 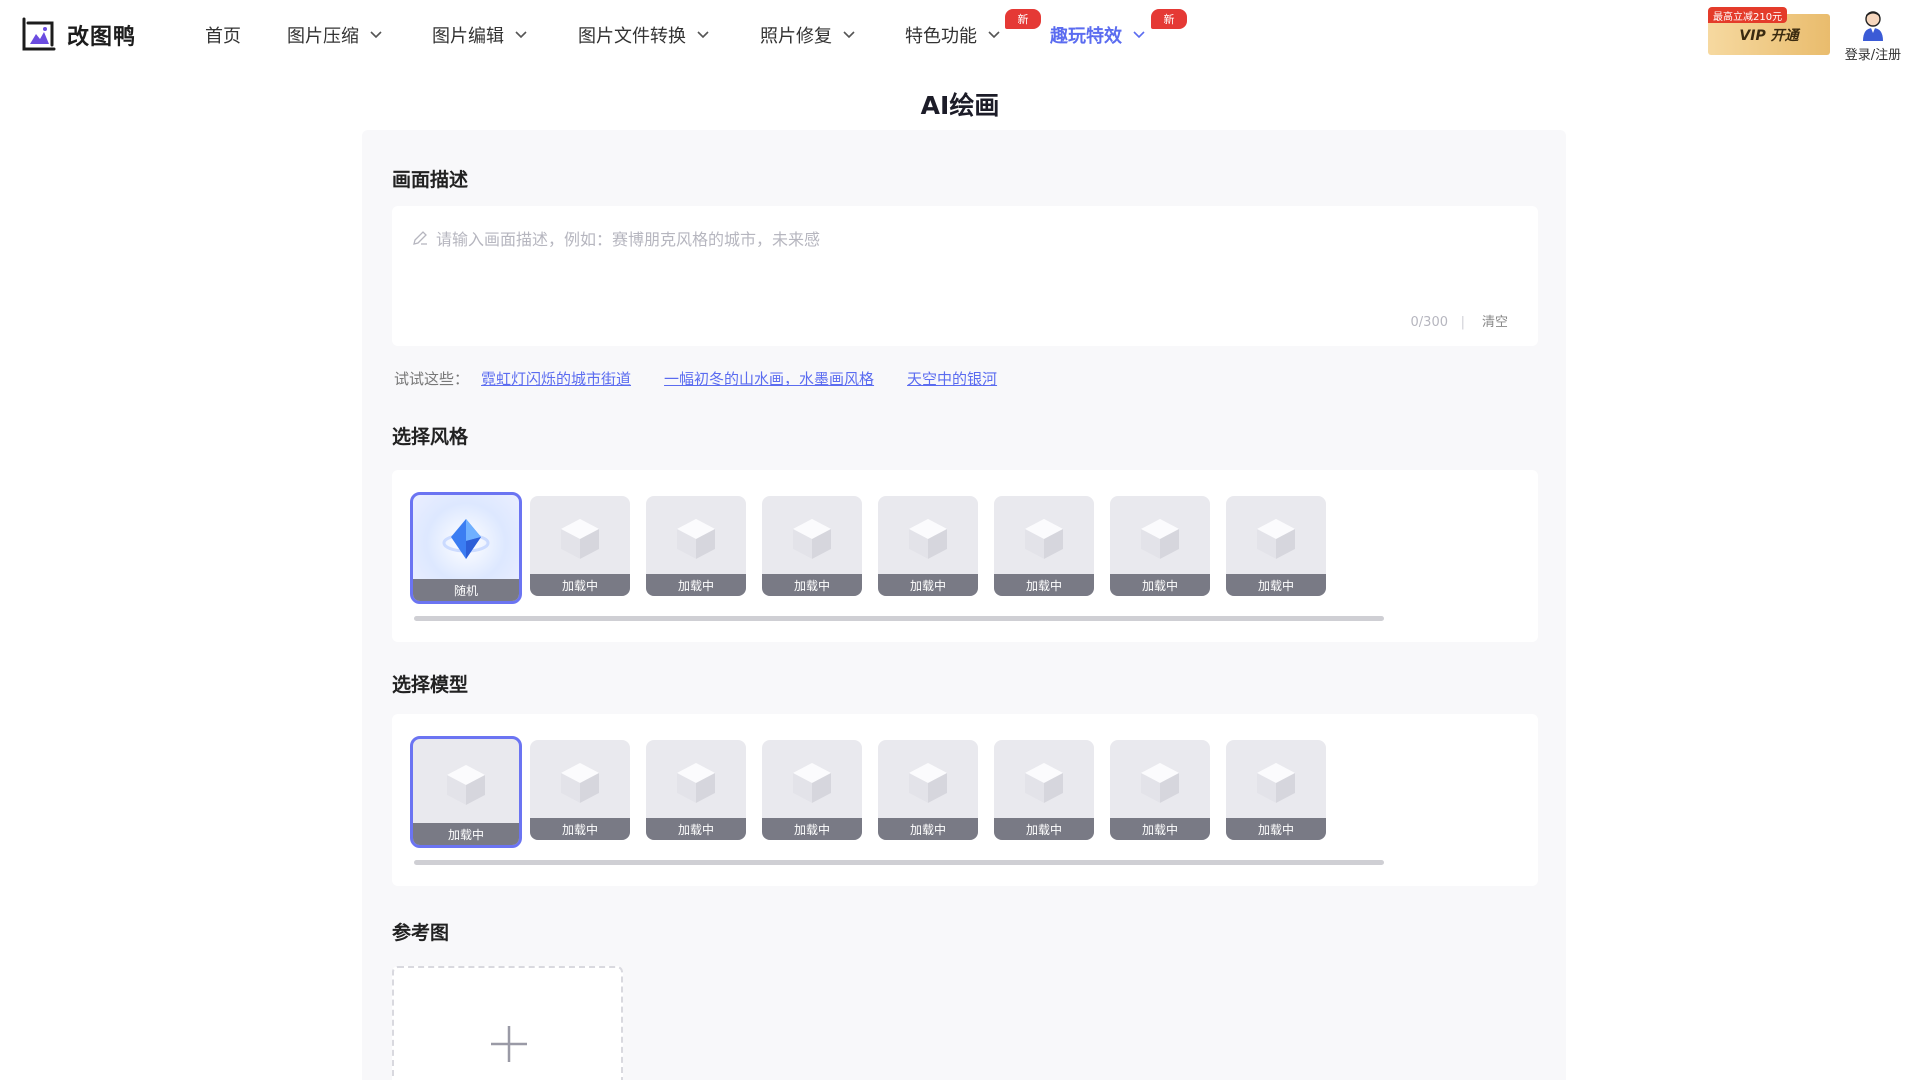 I want to click on style_section-card: 随机, so click(x=466, y=548).